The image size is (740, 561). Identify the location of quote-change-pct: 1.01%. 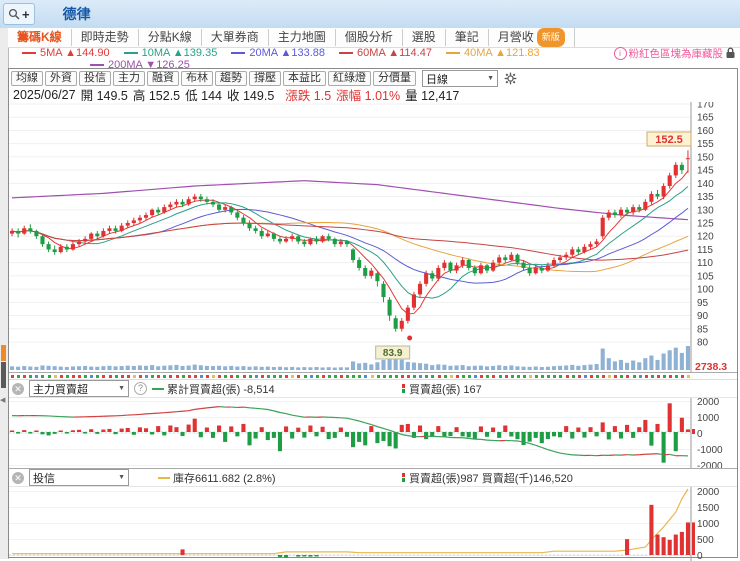
(382, 96).